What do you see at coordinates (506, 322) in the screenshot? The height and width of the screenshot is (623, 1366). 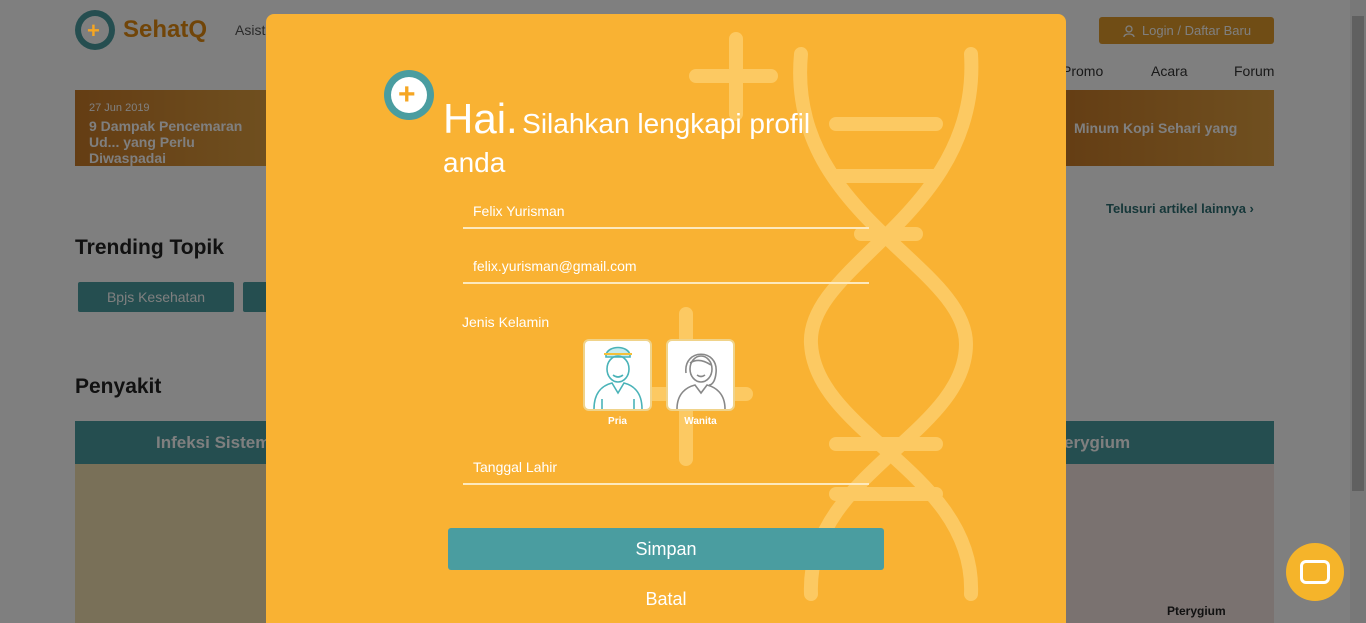 I see `gender-label: Jenis Kelamin` at bounding box center [506, 322].